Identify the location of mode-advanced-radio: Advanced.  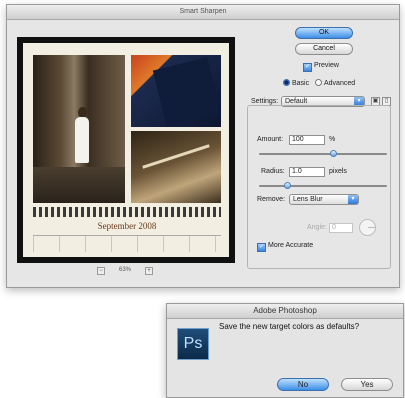
(335, 84).